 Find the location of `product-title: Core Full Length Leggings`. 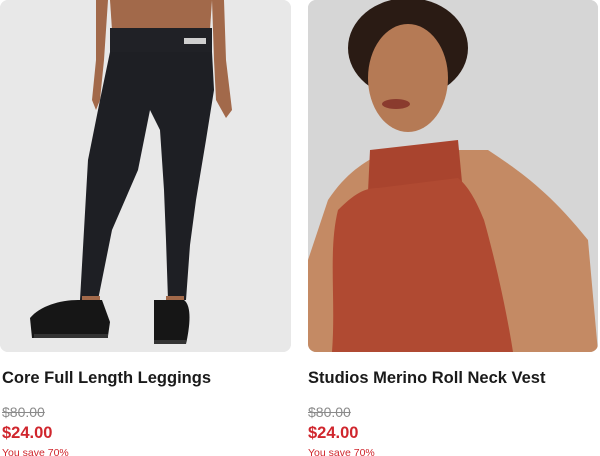

product-title: Core Full Length Leggings is located at coordinates (106, 378).